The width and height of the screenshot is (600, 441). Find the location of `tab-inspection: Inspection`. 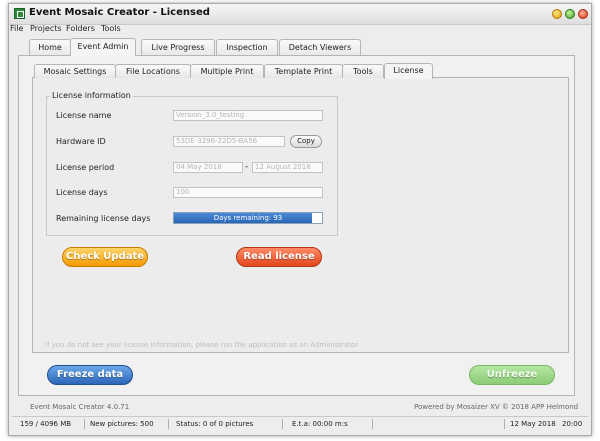

tab-inspection: Inspection is located at coordinates (247, 47).